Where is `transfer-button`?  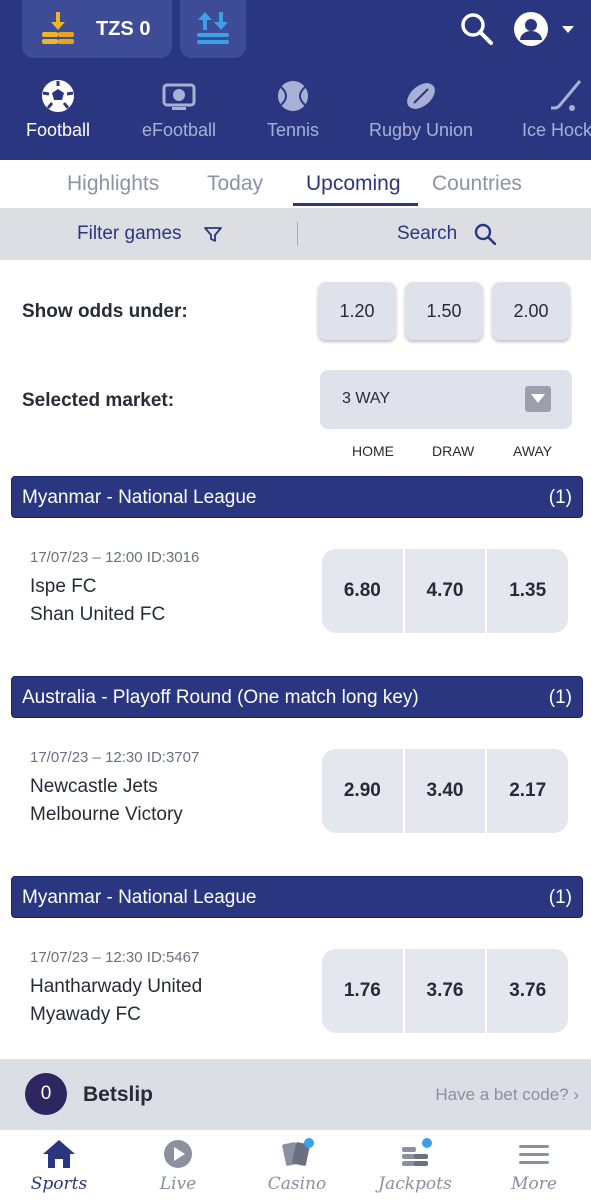
transfer-button is located at coordinates (213, 29).